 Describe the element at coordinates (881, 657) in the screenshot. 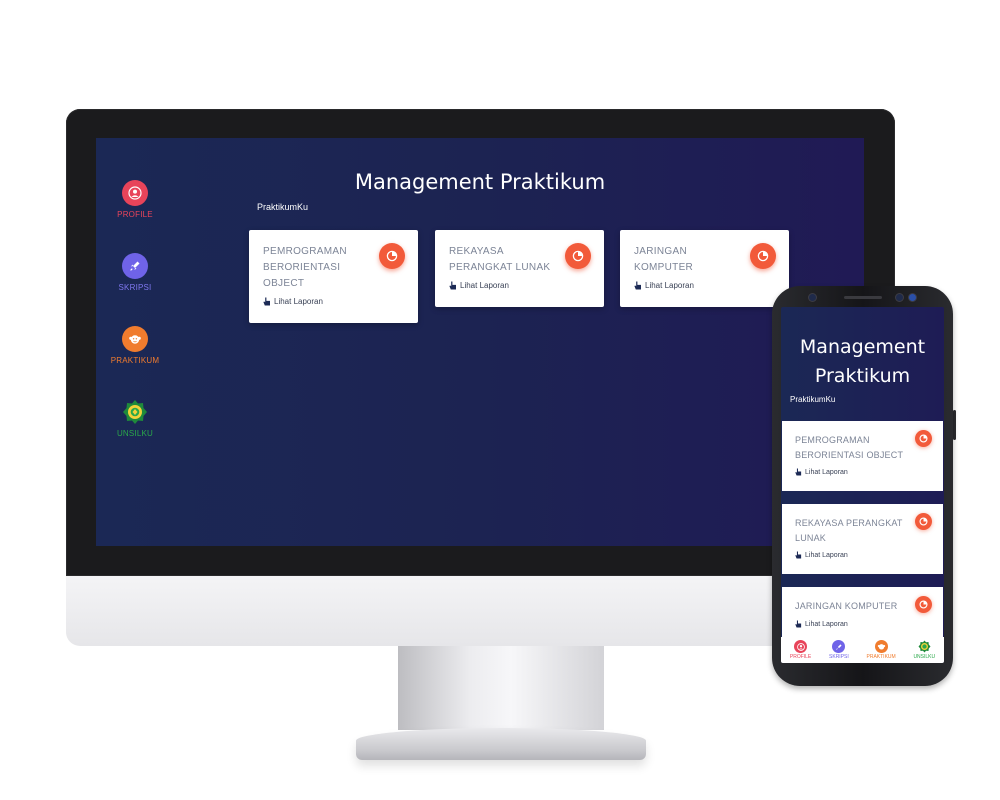

I see `bottom-nav-label: PRAKTIKUM` at that location.